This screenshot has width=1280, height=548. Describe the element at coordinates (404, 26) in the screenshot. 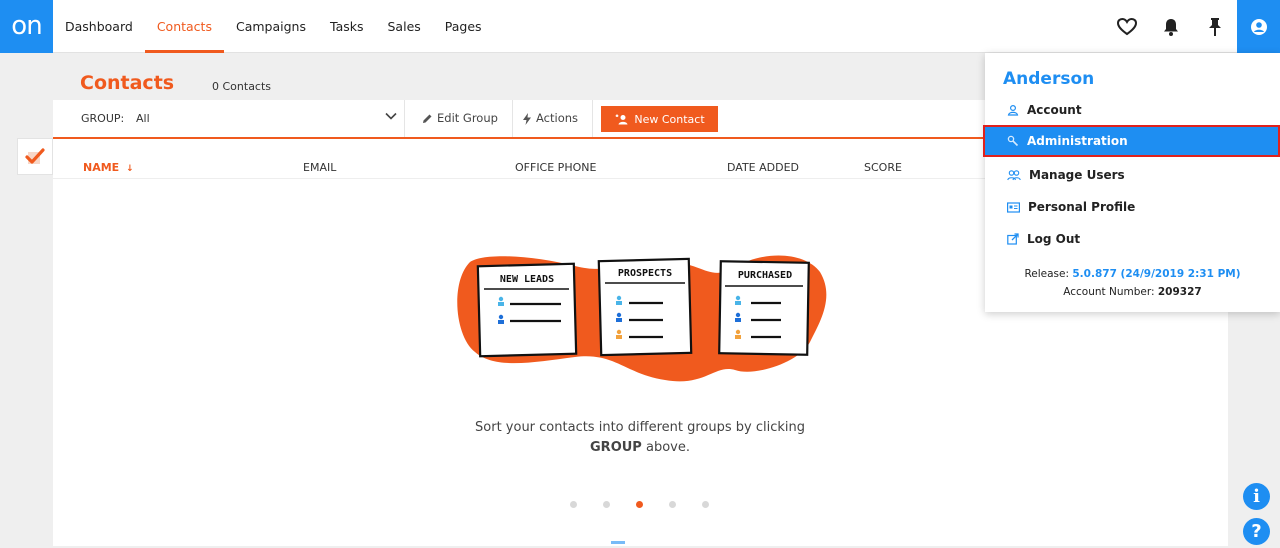

I see `nav-sales: Sales` at that location.